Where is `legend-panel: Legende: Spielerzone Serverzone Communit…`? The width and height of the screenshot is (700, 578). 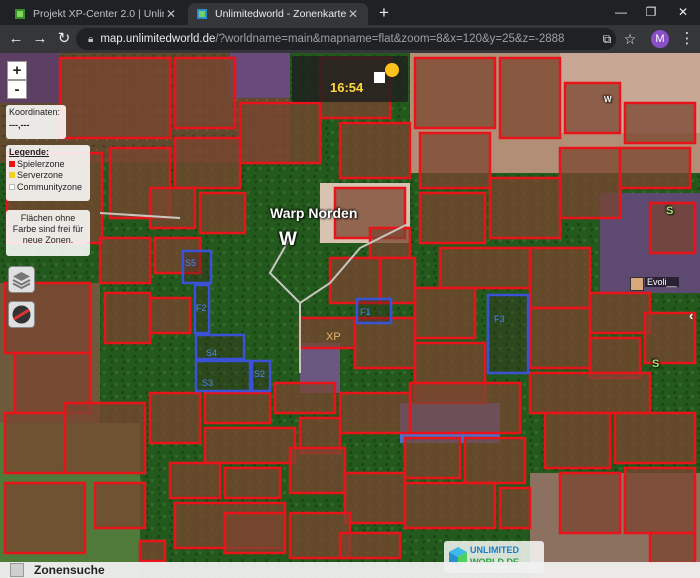 legend-panel: Legende: Spielerzone Serverzone Communit… is located at coordinates (48, 173).